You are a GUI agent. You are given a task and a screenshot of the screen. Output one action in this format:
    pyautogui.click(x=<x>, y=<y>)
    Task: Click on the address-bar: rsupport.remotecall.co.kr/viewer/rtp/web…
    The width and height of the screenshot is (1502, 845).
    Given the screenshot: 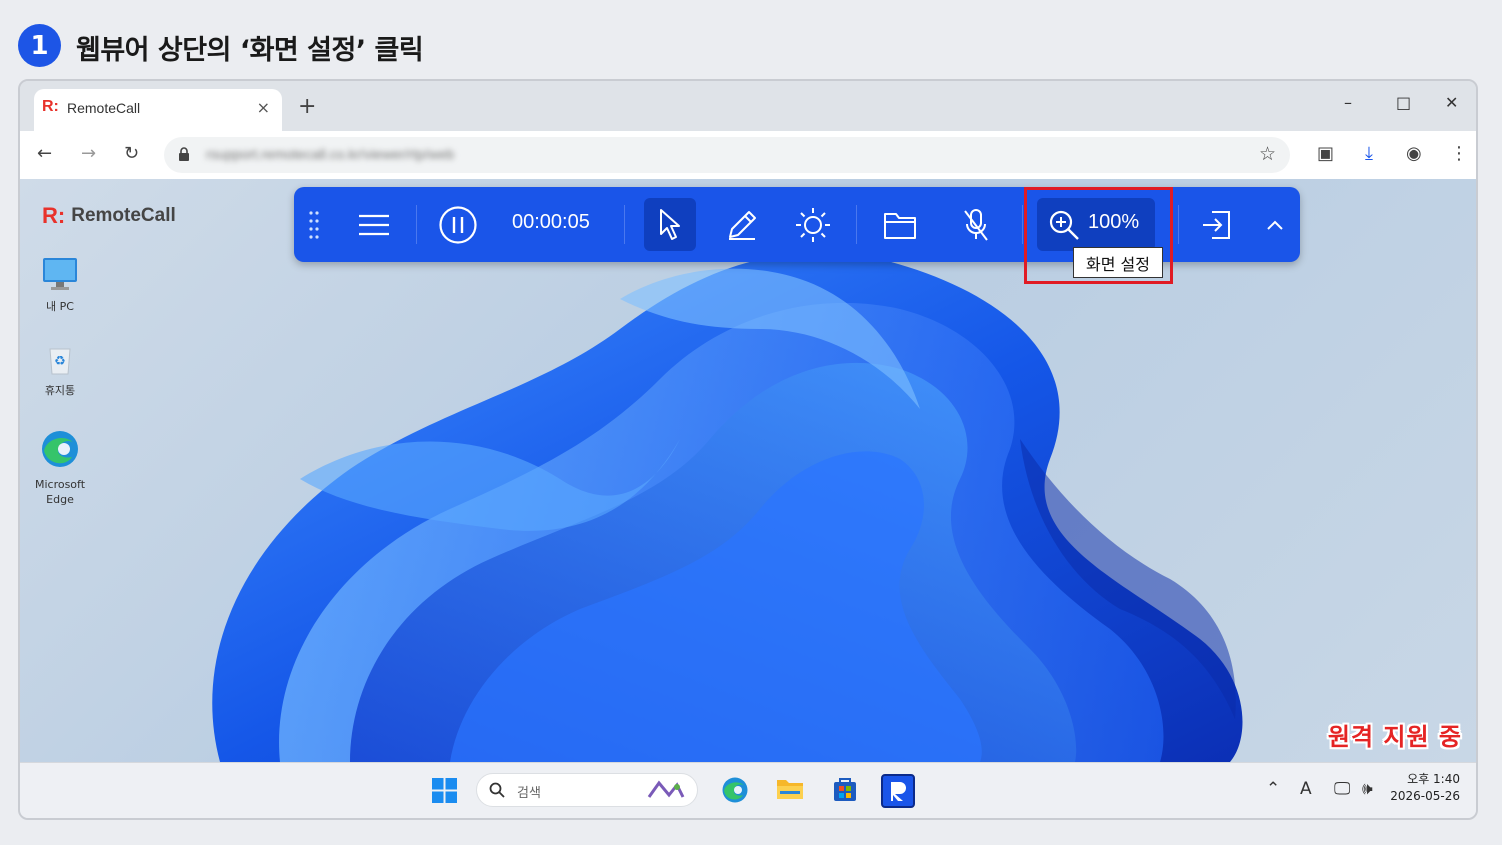 What is the action you would take?
    pyautogui.click(x=727, y=155)
    